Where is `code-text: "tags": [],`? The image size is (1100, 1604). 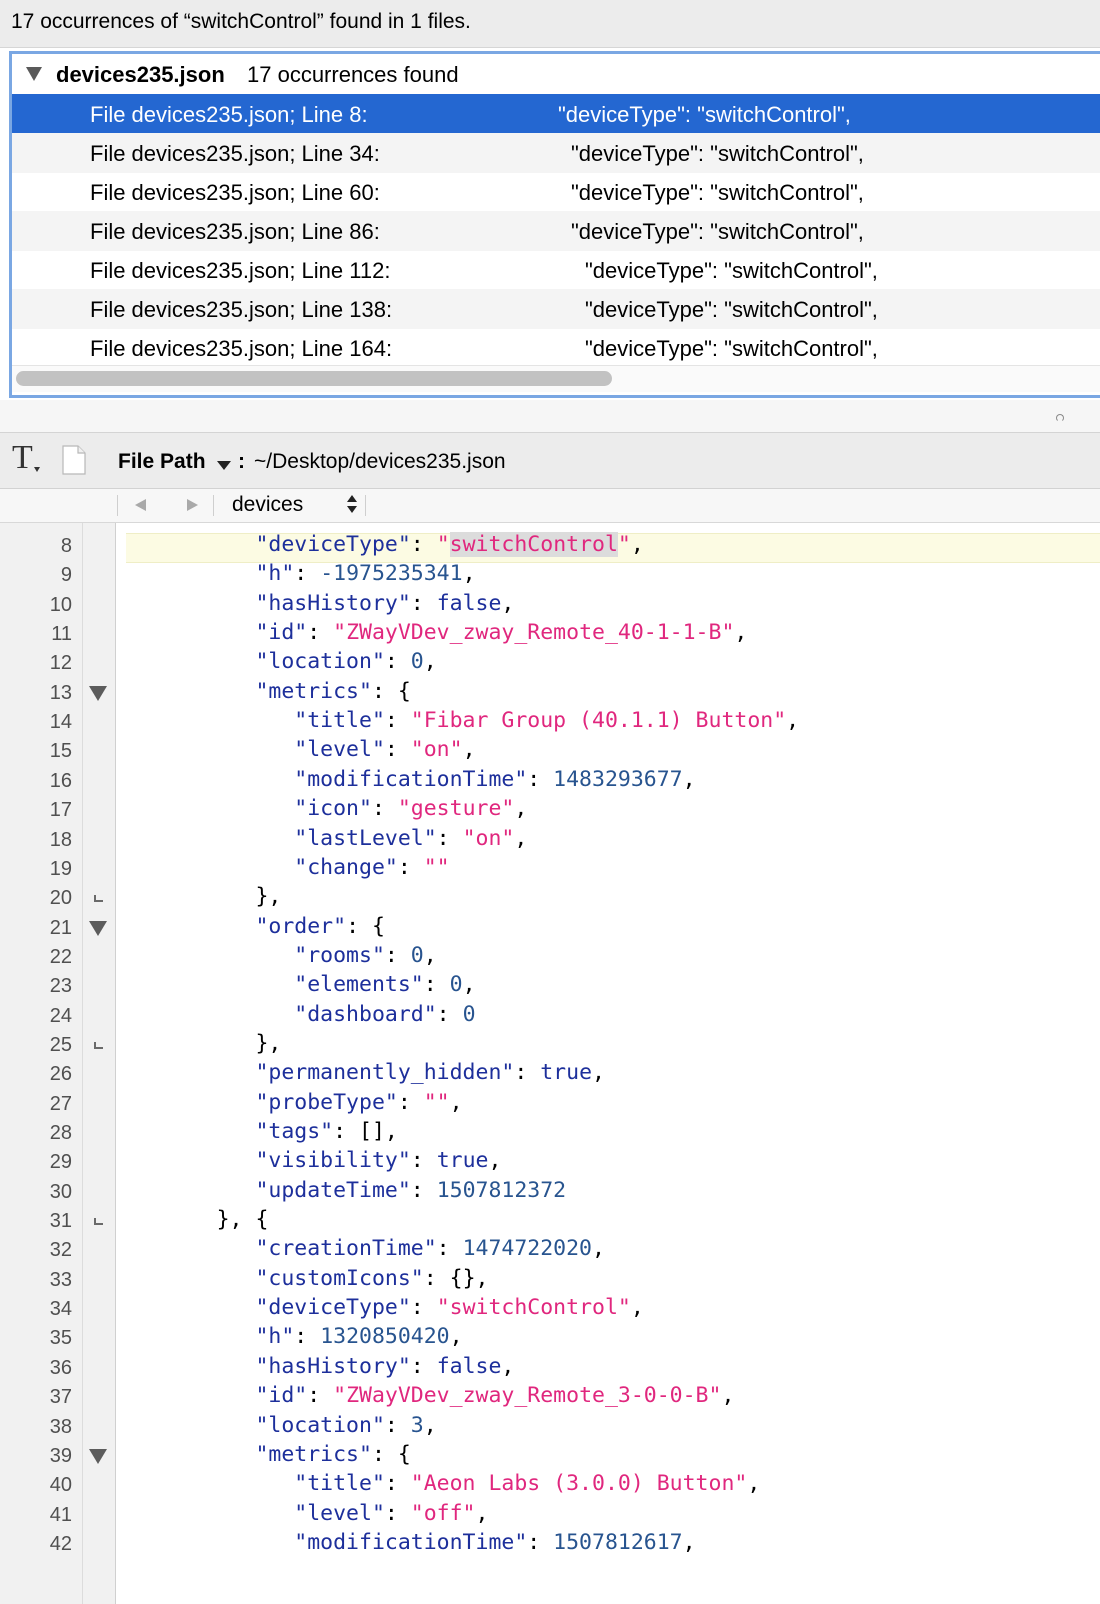
code-text: "tags": [], is located at coordinates (261, 1131).